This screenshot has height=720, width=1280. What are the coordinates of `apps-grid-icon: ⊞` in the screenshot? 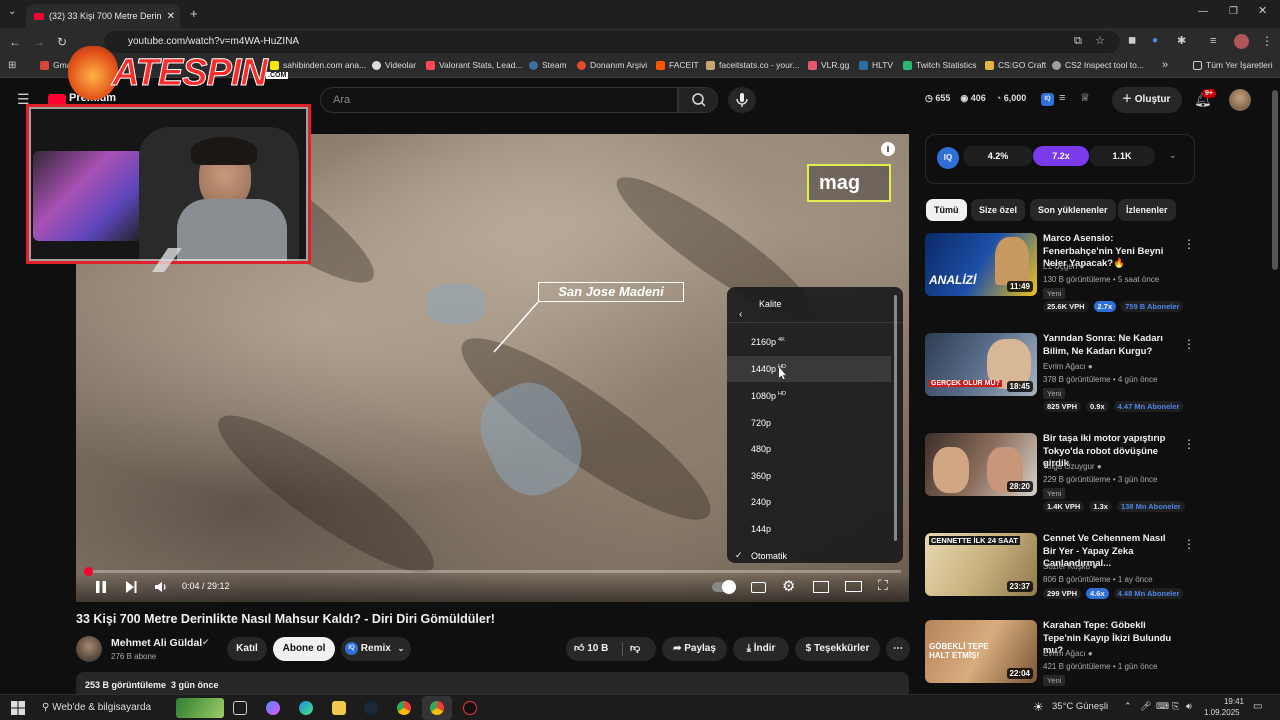 It's located at (12, 66).